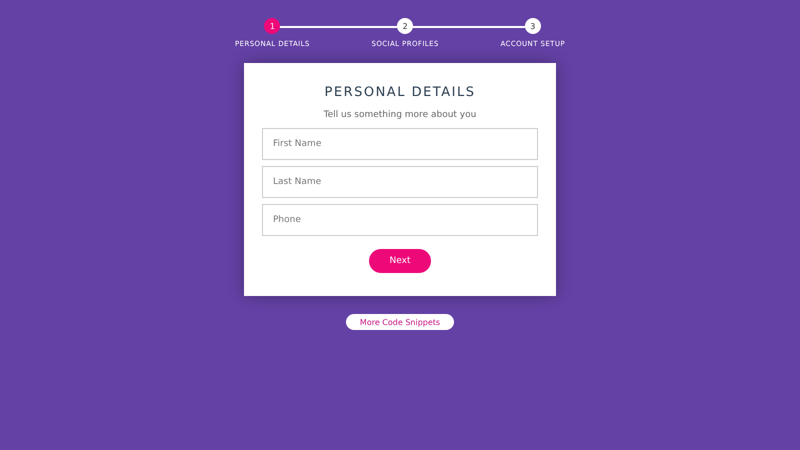 The width and height of the screenshot is (800, 450). What do you see at coordinates (400, 261) in the screenshot?
I see `next-button: Next` at bounding box center [400, 261].